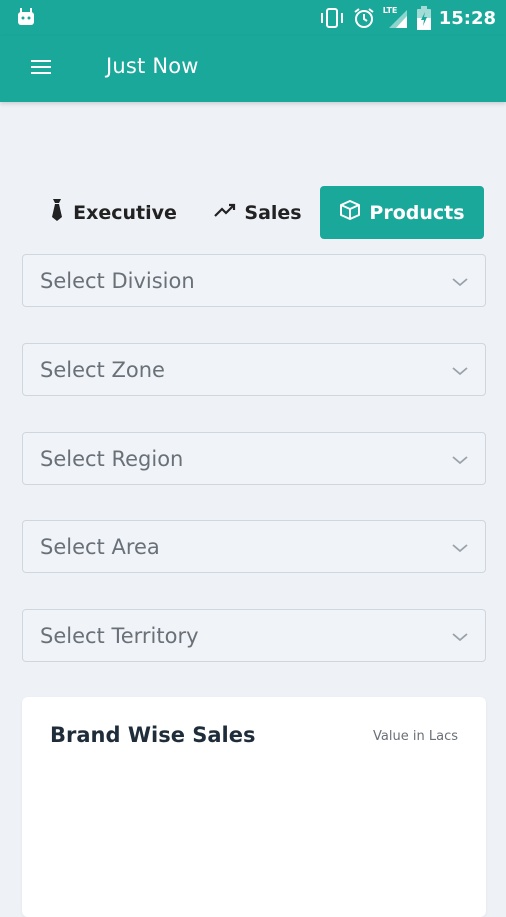 This screenshot has height=917, width=506. Describe the element at coordinates (254, 369) in the screenshot. I see `zone-select: Select Zone` at that location.